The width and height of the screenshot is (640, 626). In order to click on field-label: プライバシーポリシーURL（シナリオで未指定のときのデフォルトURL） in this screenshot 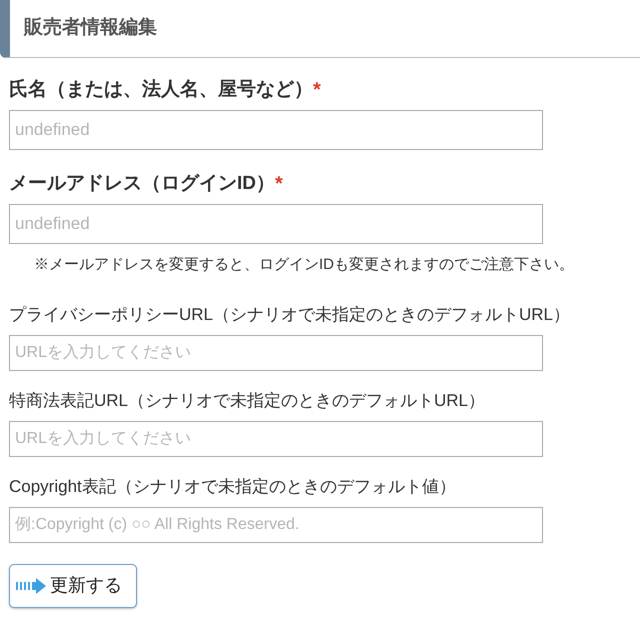, I will do `click(289, 315)`.